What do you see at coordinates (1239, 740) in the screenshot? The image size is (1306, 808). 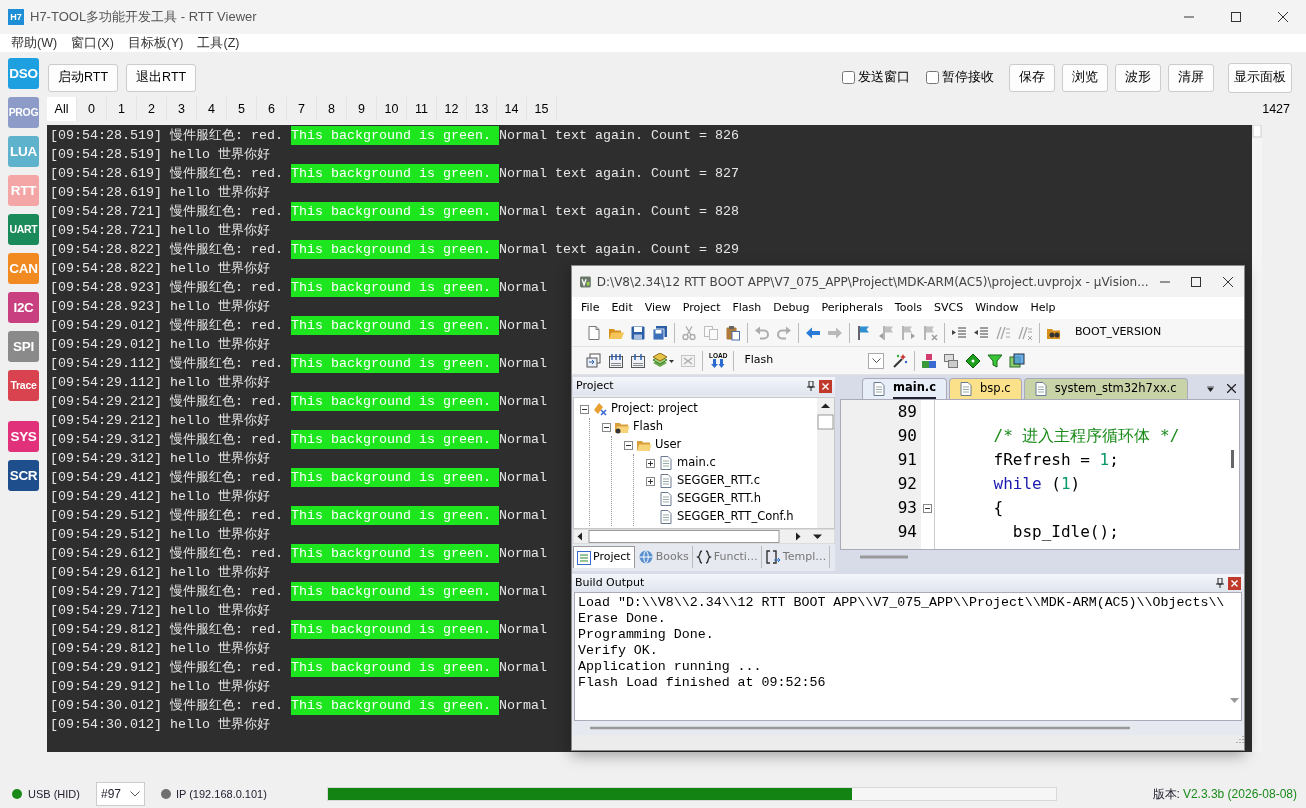 I see `resize-grip-icon` at bounding box center [1239, 740].